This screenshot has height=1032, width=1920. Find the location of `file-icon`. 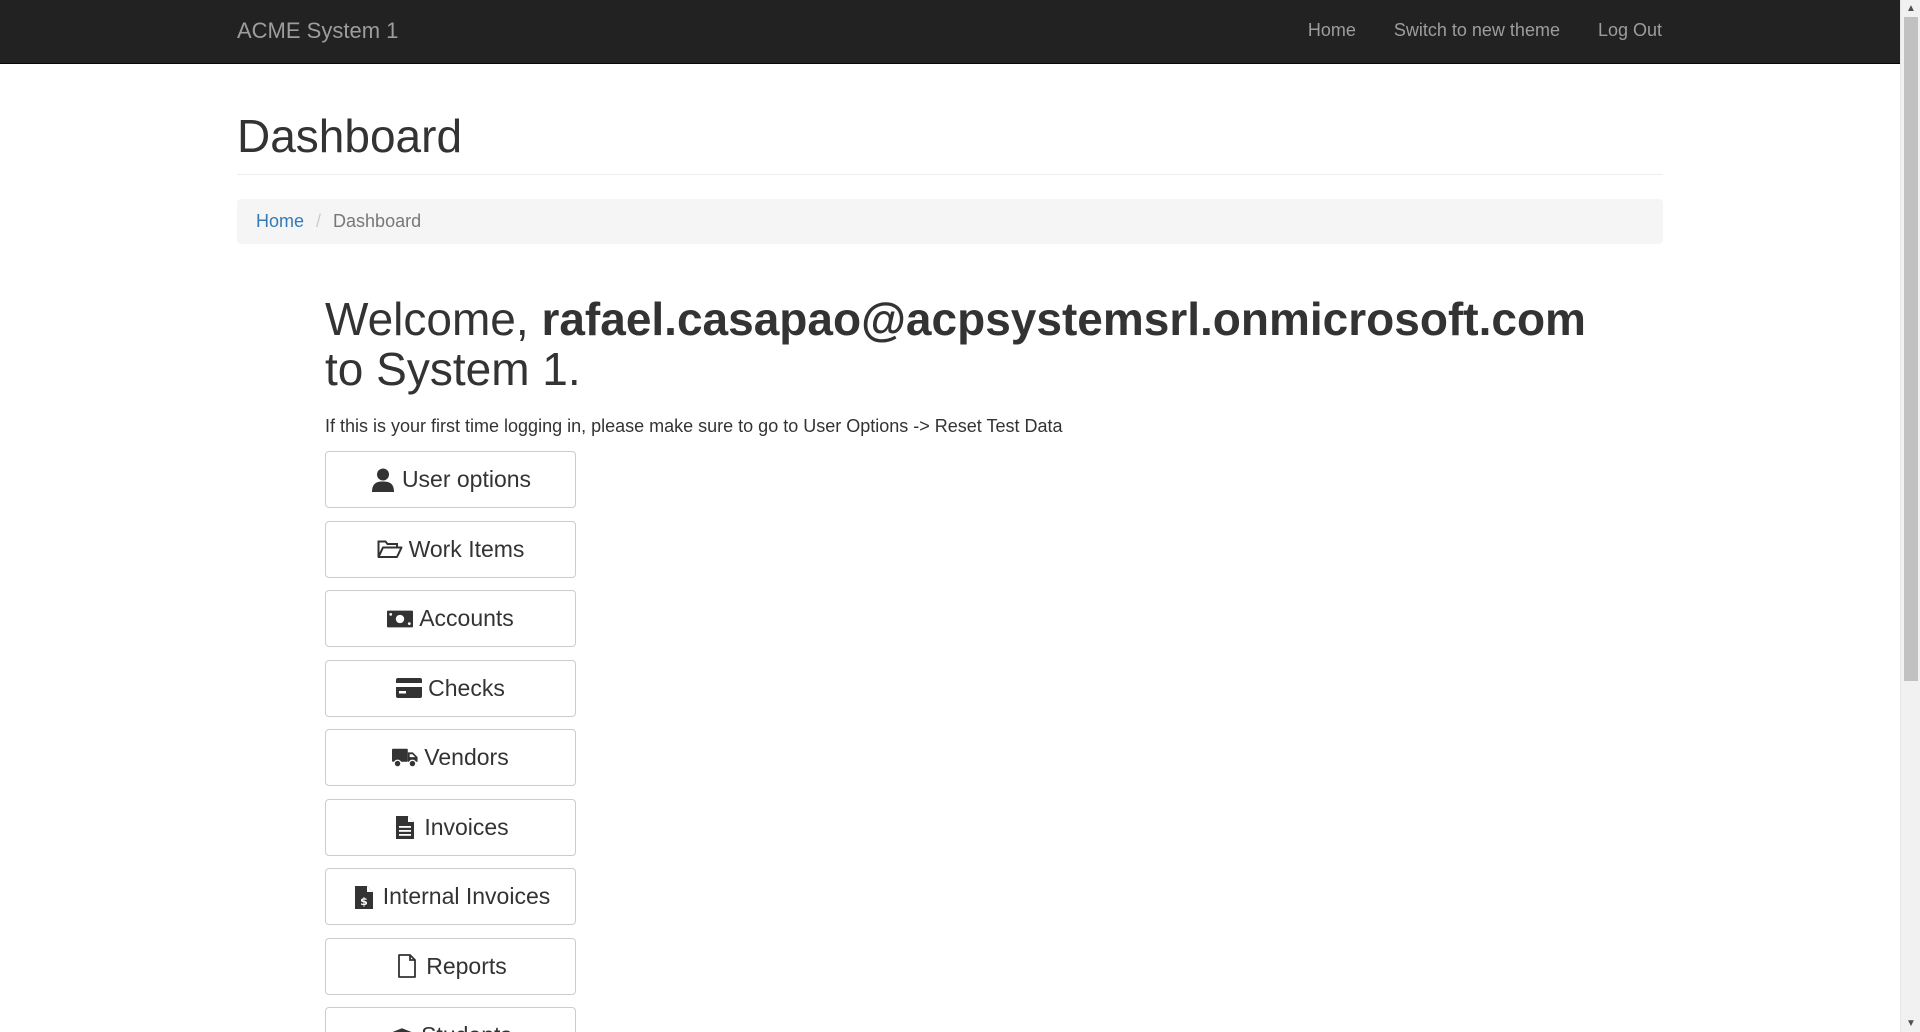

file-icon is located at coordinates (407, 966).